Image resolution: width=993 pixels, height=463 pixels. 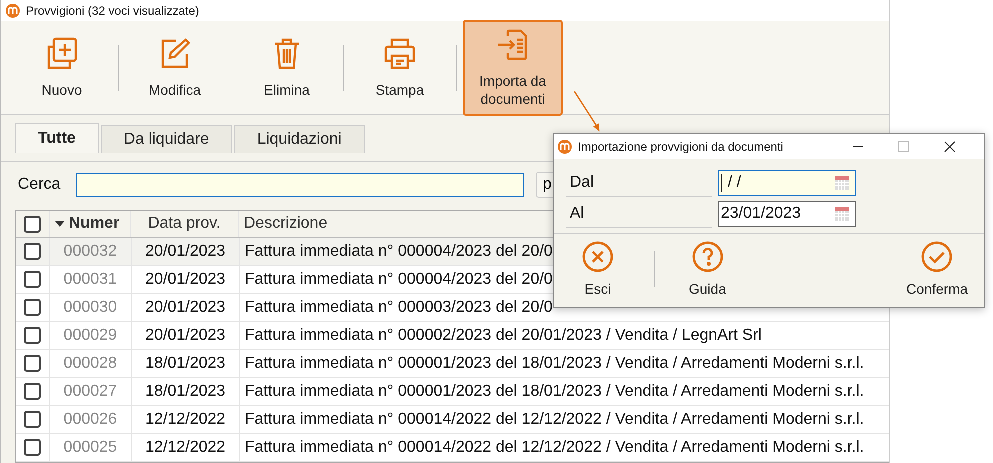 What do you see at coordinates (91, 251) in the screenshot?
I see `table-cell: 000032` at bounding box center [91, 251].